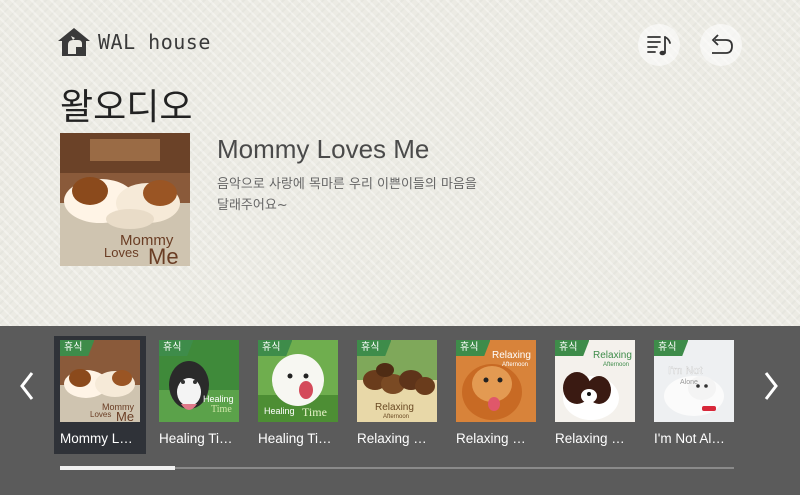  Describe the element at coordinates (154, 42) in the screenshot. I see `brand-name: WAL house` at that location.